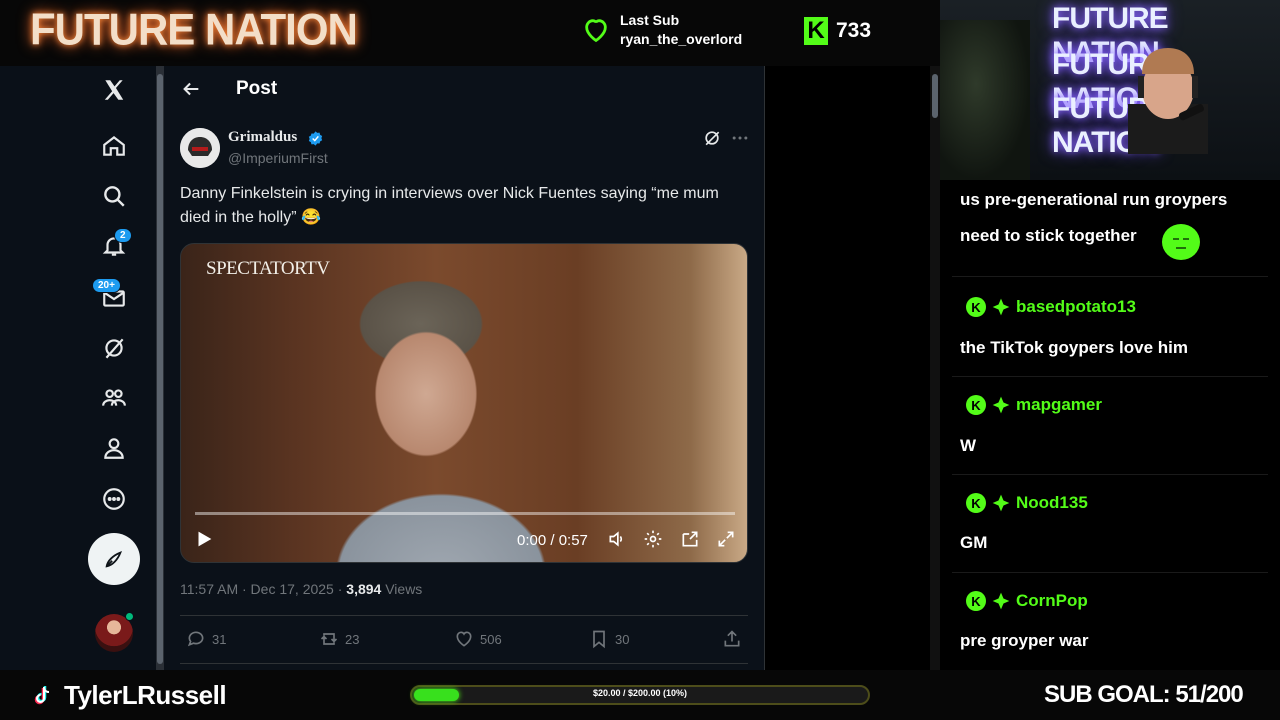  I want to click on right-scrollbar, so click(935, 368).